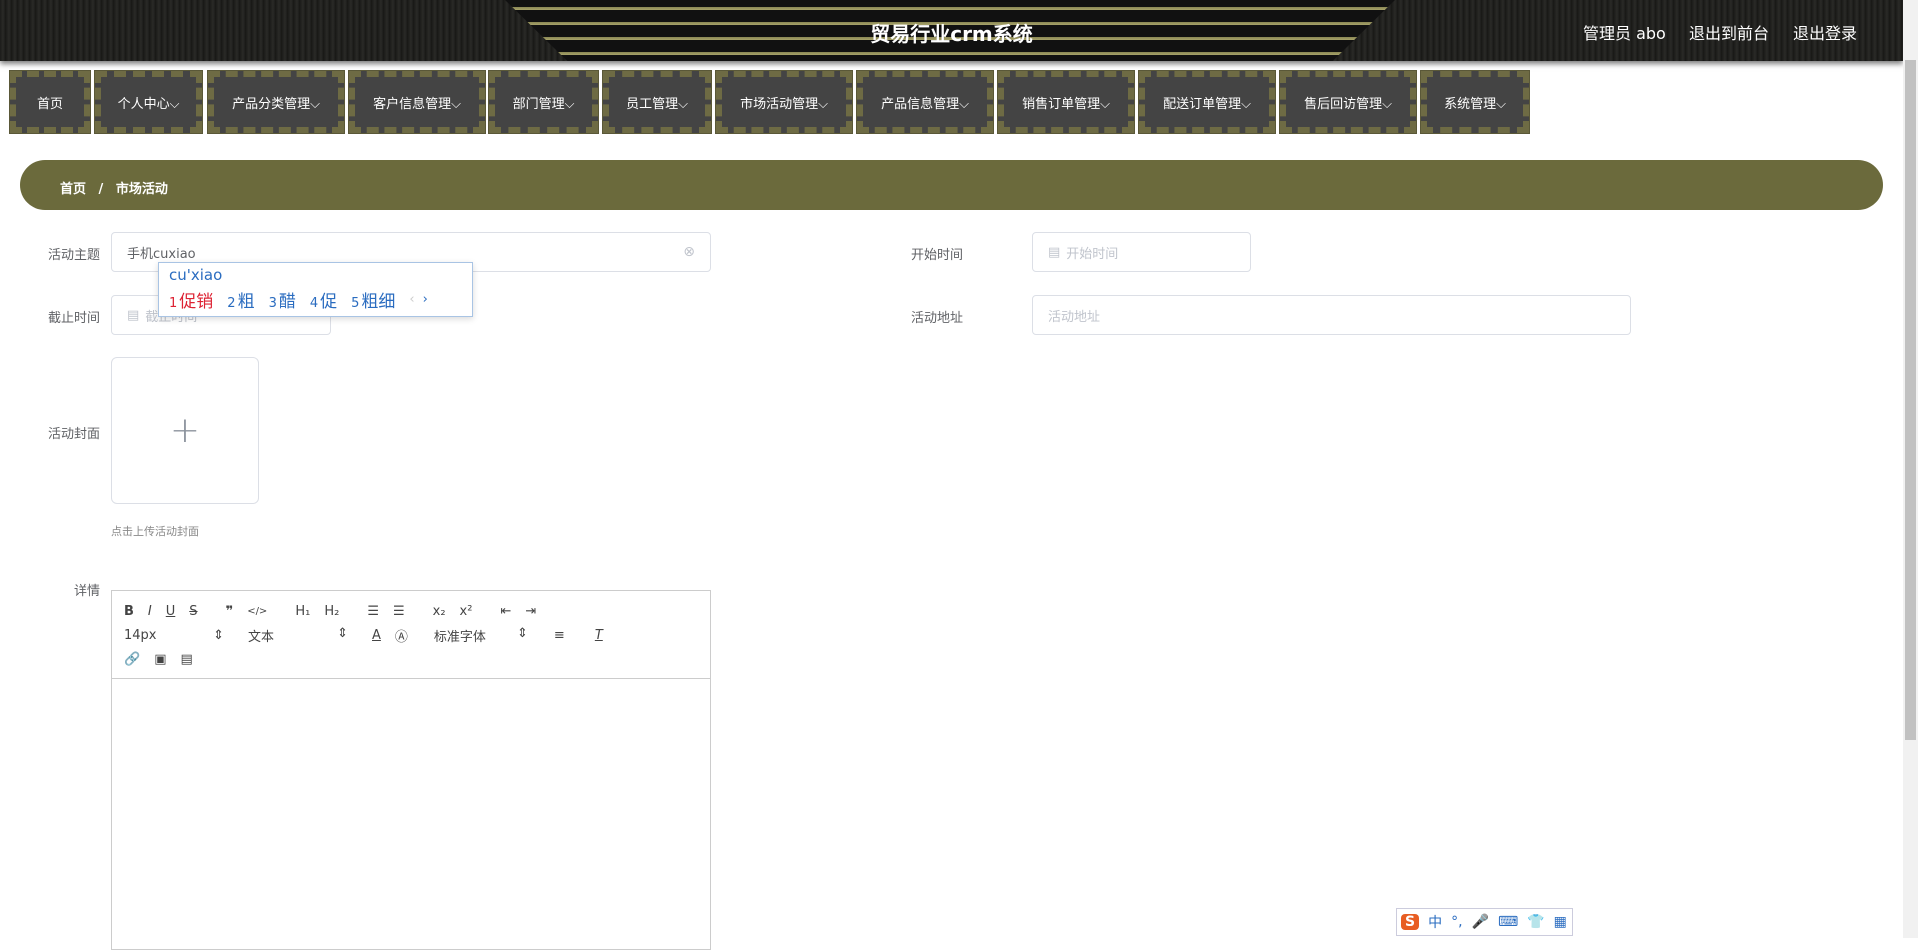 The width and height of the screenshot is (1918, 950). Describe the element at coordinates (73, 189) in the screenshot. I see `breadcrumb-home: 首页` at that location.